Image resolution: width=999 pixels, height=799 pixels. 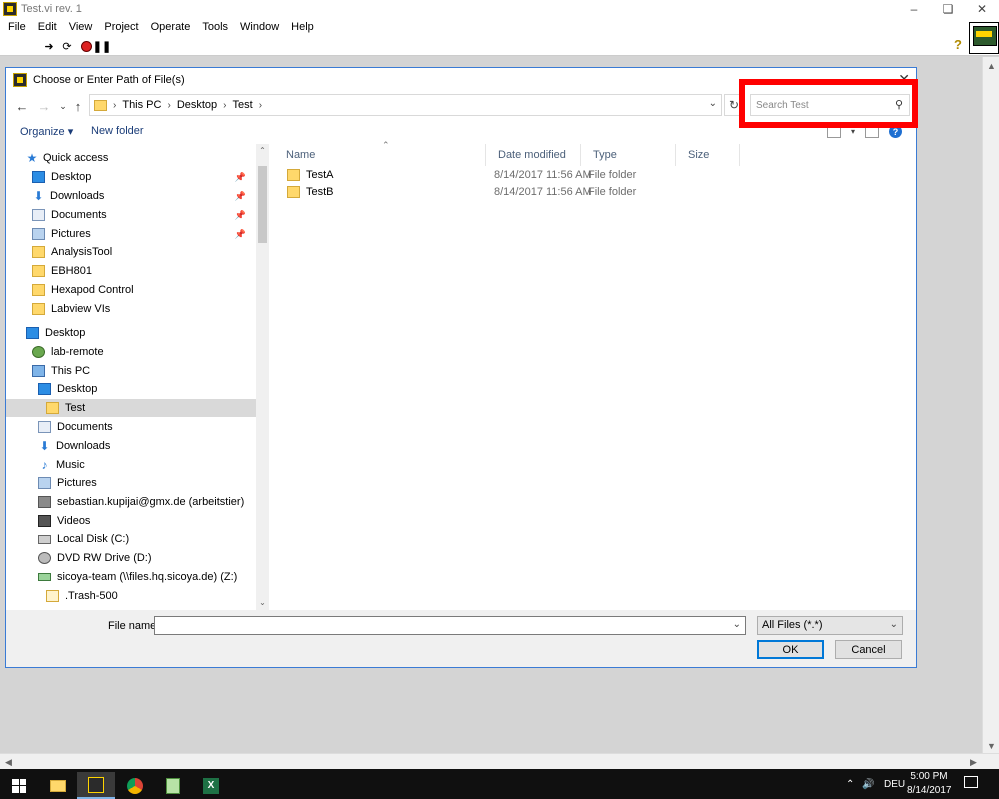 What do you see at coordinates (259, 27) in the screenshot?
I see `menu-window: Window` at bounding box center [259, 27].